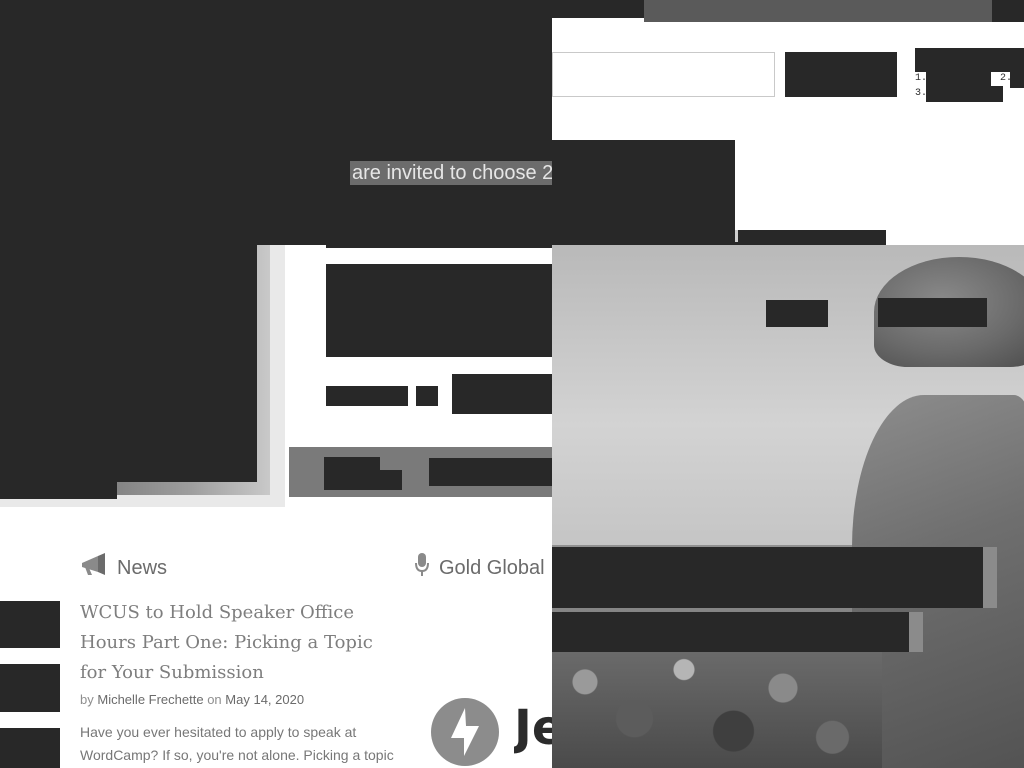  What do you see at coordinates (1008, 11) in the screenshot?
I see `redacted-top-right-corner` at bounding box center [1008, 11].